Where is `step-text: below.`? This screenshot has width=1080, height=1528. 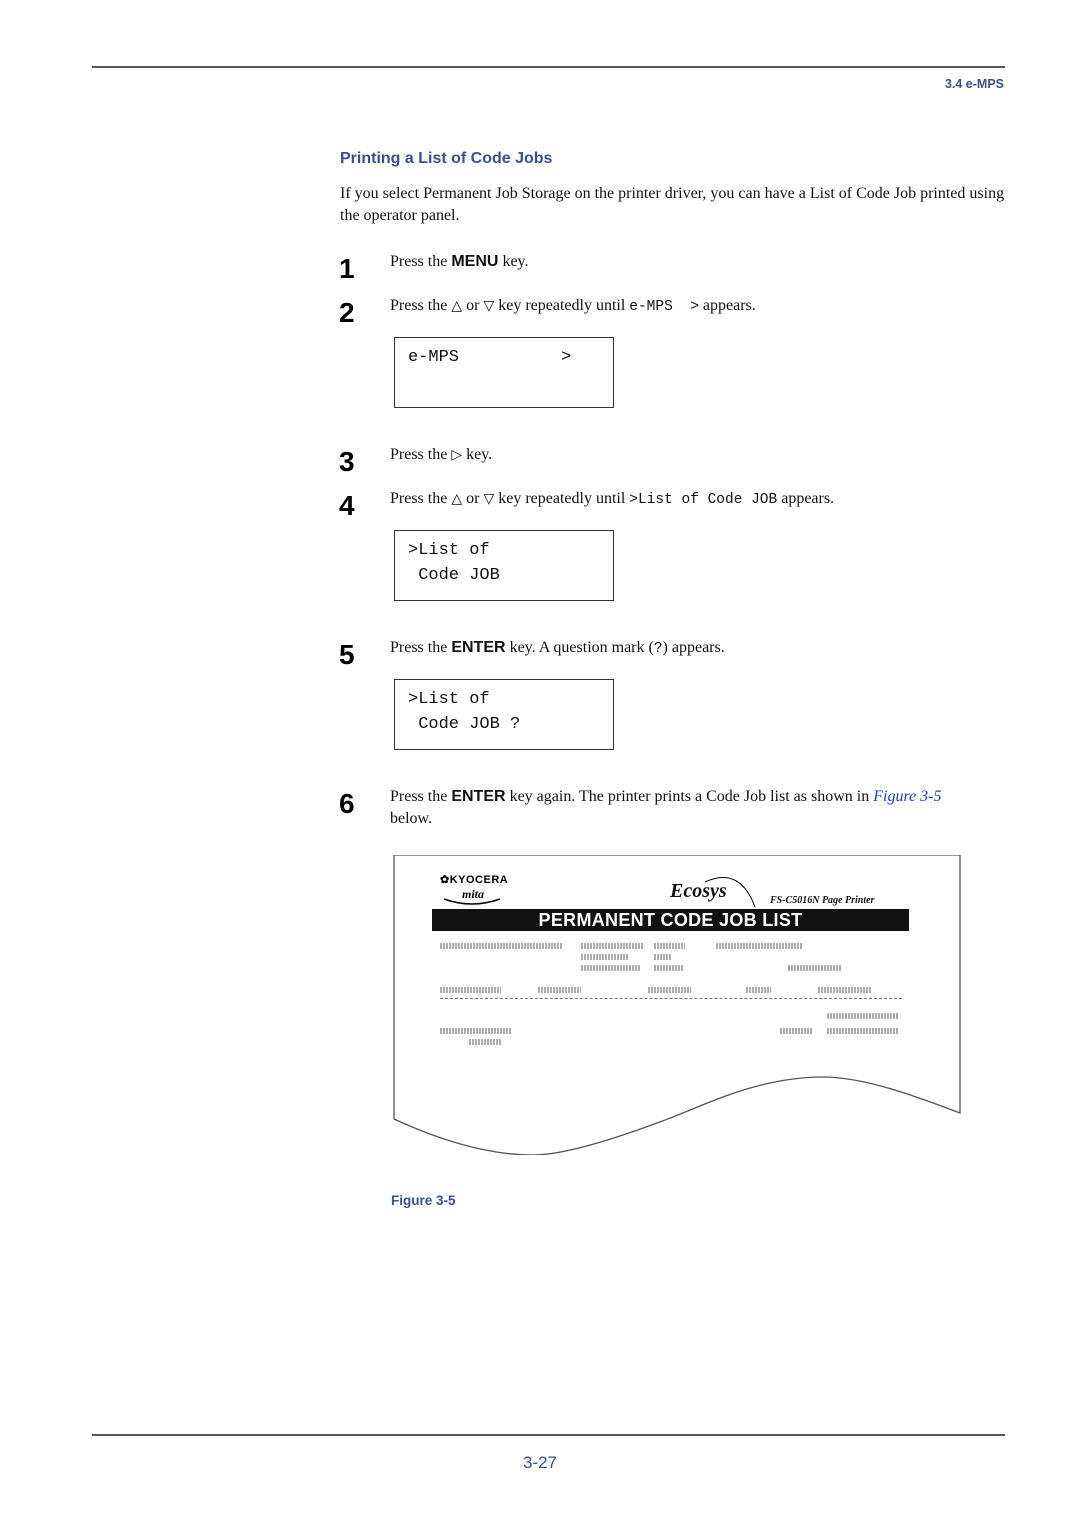 step-text: below. is located at coordinates (411, 818).